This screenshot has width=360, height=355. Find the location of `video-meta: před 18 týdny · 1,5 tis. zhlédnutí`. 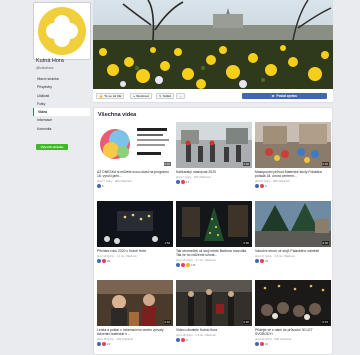

video-meta: před 18 týdny · 1,5 tis. zhlédnutí is located at coordinates (196, 334).